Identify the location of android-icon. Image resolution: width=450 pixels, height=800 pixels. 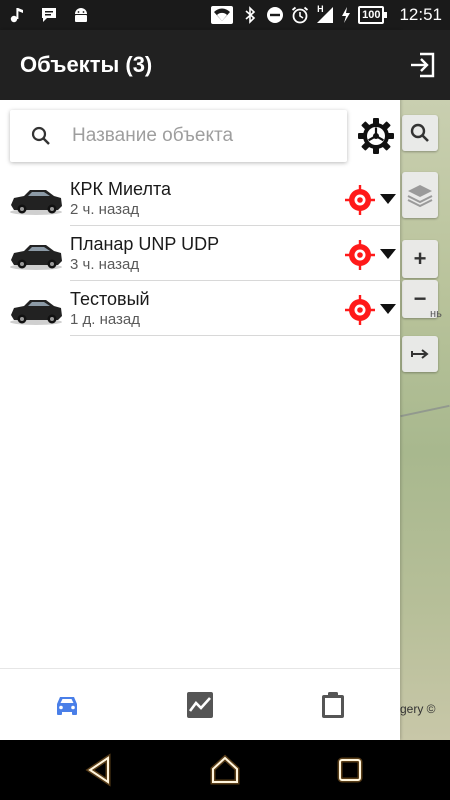
(81, 15).